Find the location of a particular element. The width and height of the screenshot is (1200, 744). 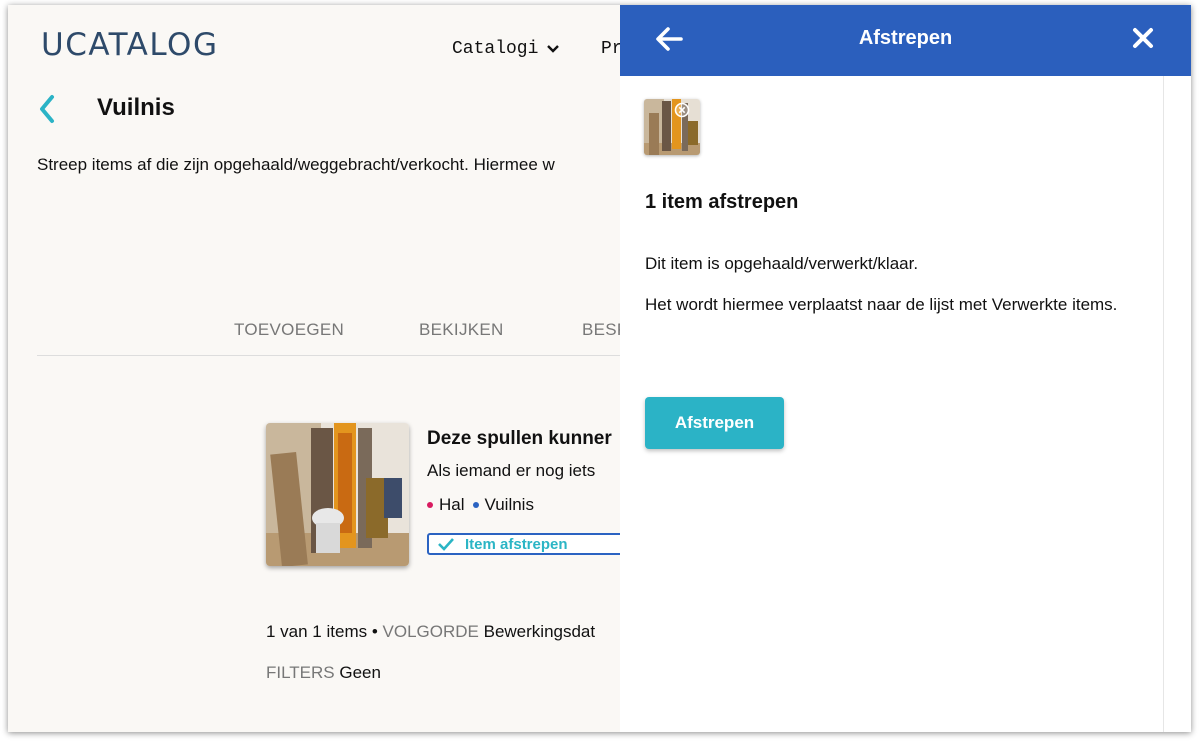

nav-catalogi: Catalogi is located at coordinates (506, 49).